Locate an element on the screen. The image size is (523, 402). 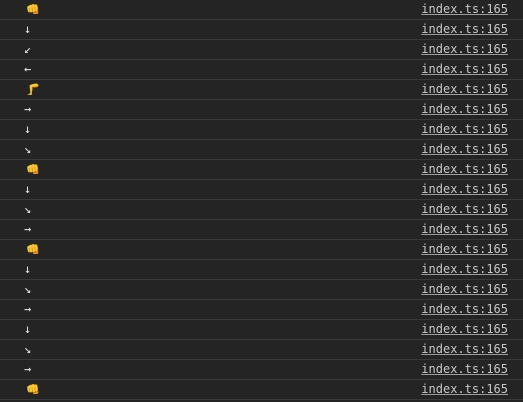
console-row: ↙ index.ts:165 is located at coordinates (261, 50).